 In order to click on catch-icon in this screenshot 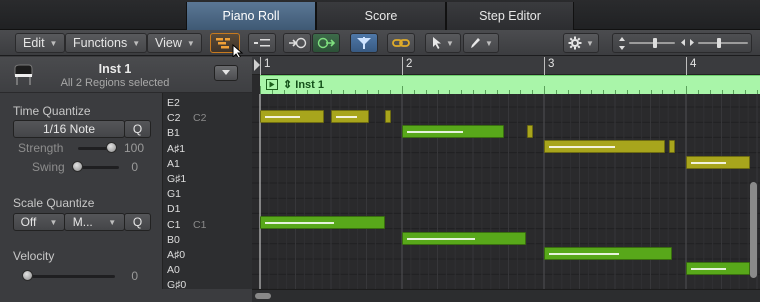, I will do `click(364, 43)`.